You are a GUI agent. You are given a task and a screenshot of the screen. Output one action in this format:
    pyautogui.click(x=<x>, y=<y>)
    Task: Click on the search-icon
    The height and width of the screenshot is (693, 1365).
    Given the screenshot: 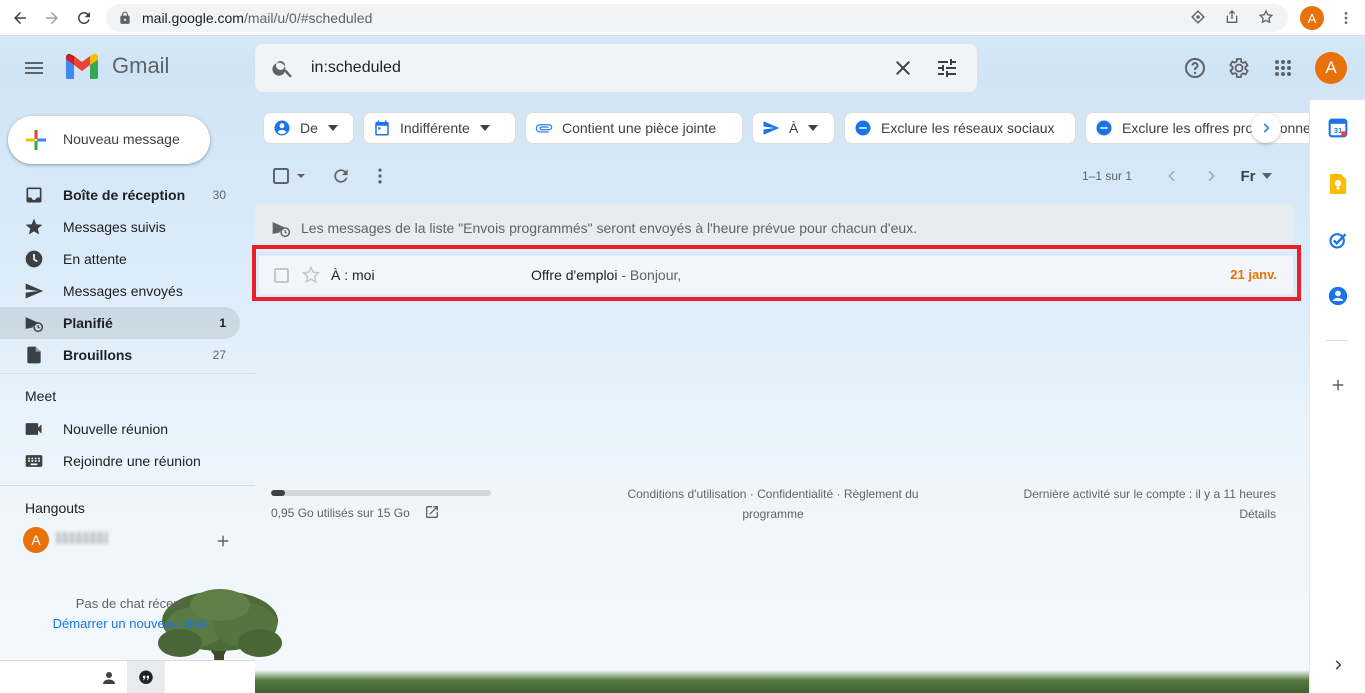 What is the action you would take?
    pyautogui.click(x=283, y=68)
    